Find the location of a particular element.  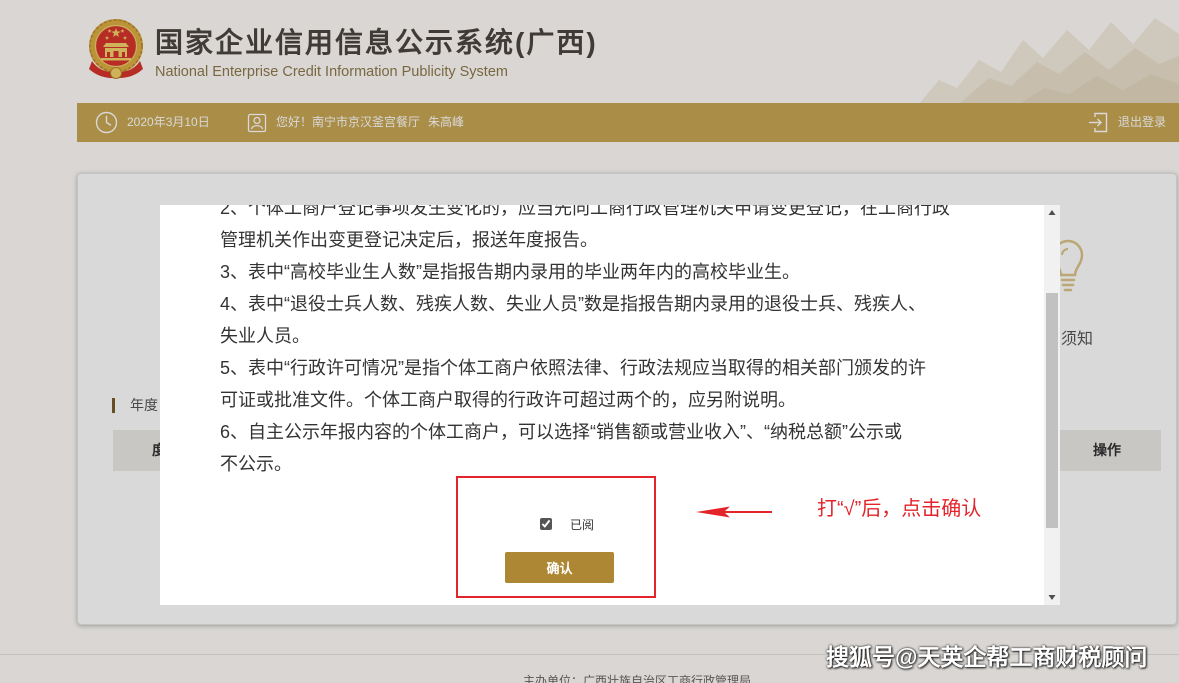

notice-line: 管理机关作出变更登记决定后，报送年度报告。 is located at coordinates (409, 240).